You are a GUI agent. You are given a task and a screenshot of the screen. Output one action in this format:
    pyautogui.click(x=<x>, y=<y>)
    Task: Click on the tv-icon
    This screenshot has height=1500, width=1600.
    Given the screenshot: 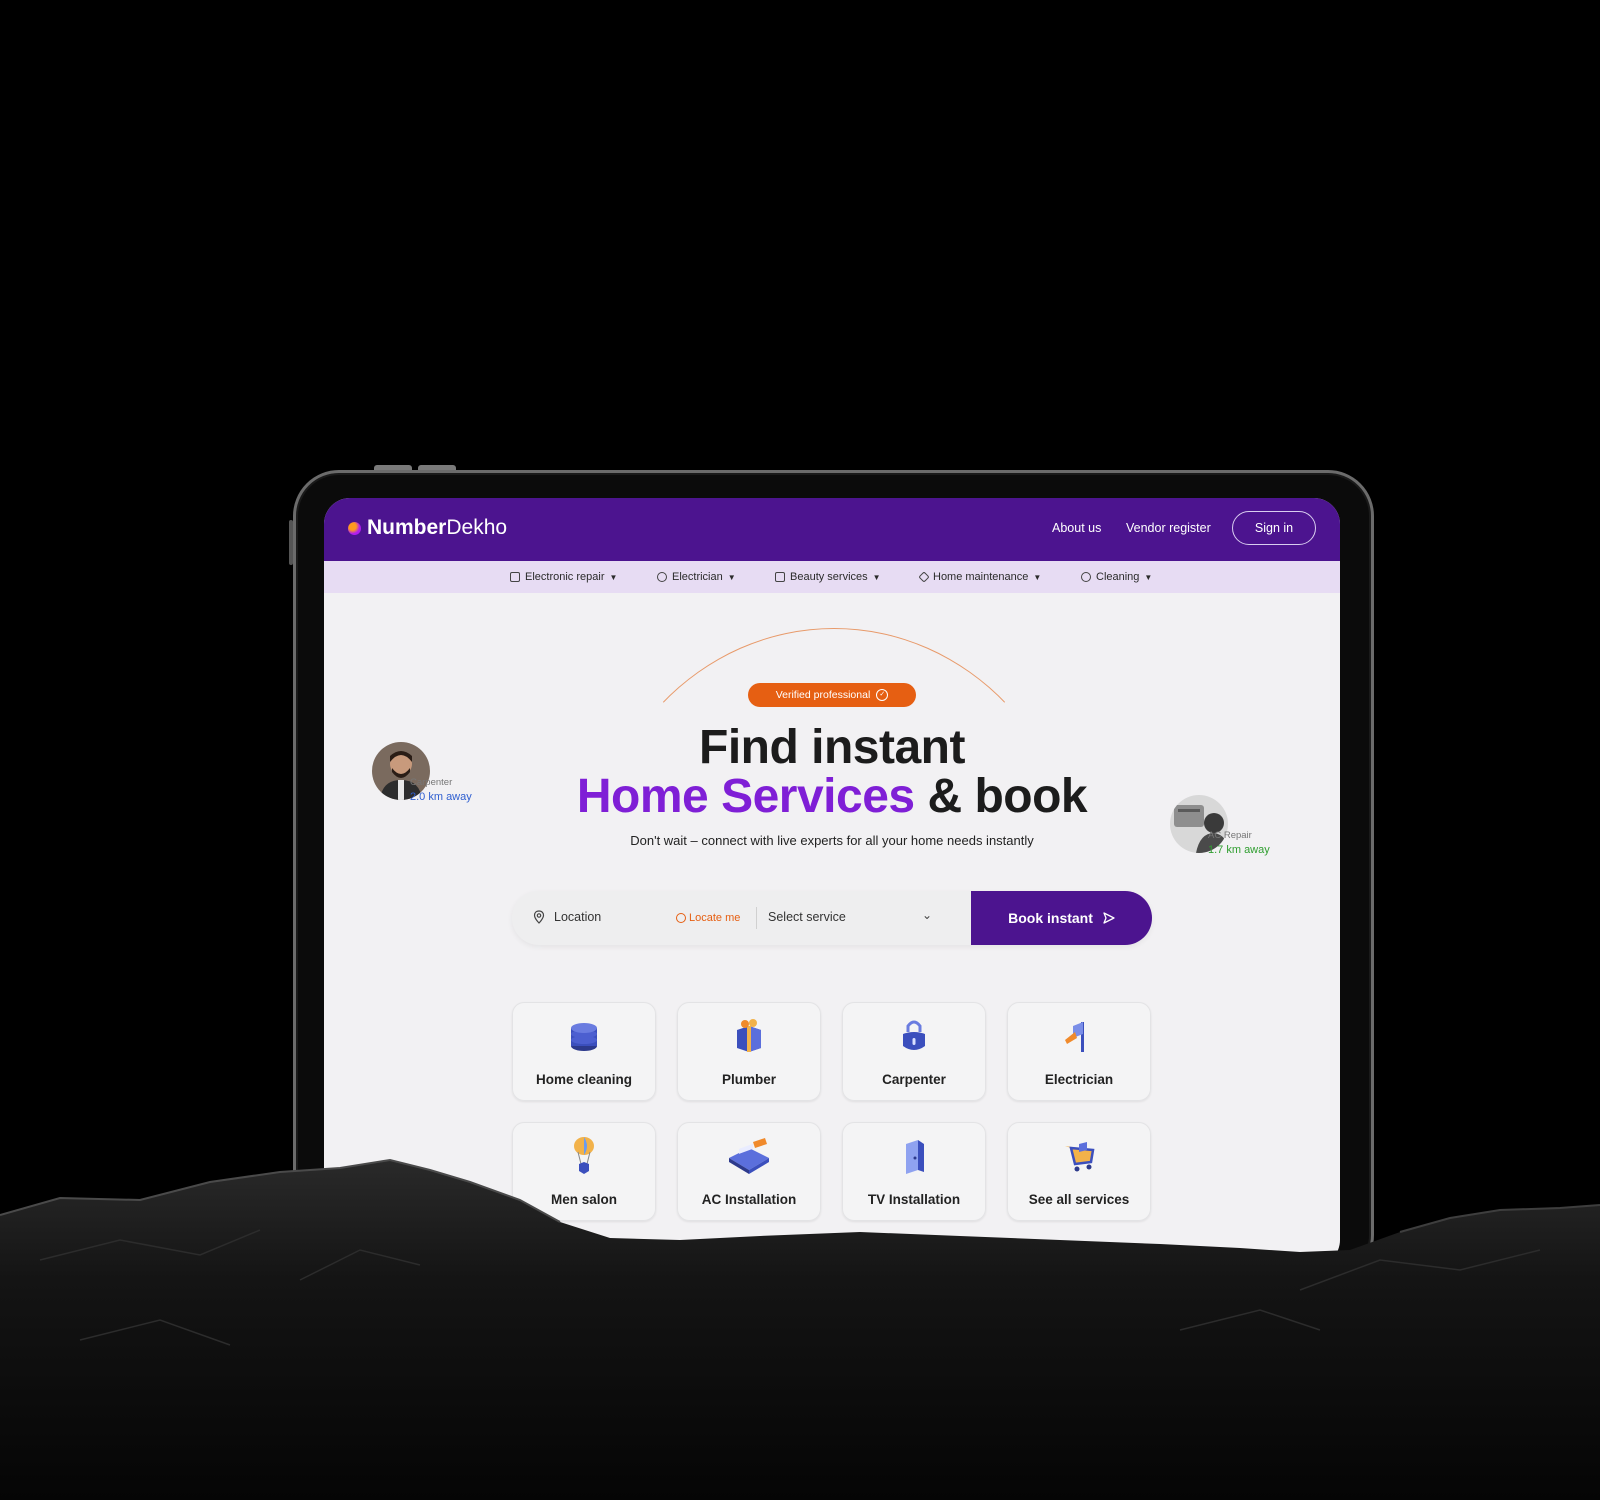 What is the action you would take?
    pyautogui.click(x=515, y=577)
    